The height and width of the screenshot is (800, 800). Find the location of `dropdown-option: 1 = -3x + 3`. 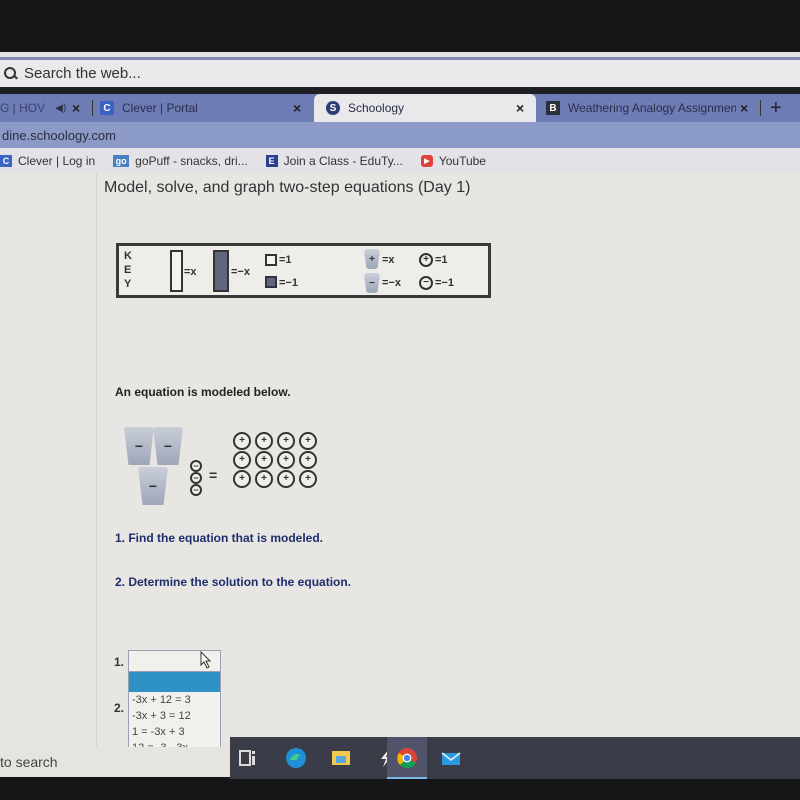

dropdown-option: 1 = -3x + 3 is located at coordinates (174, 732).